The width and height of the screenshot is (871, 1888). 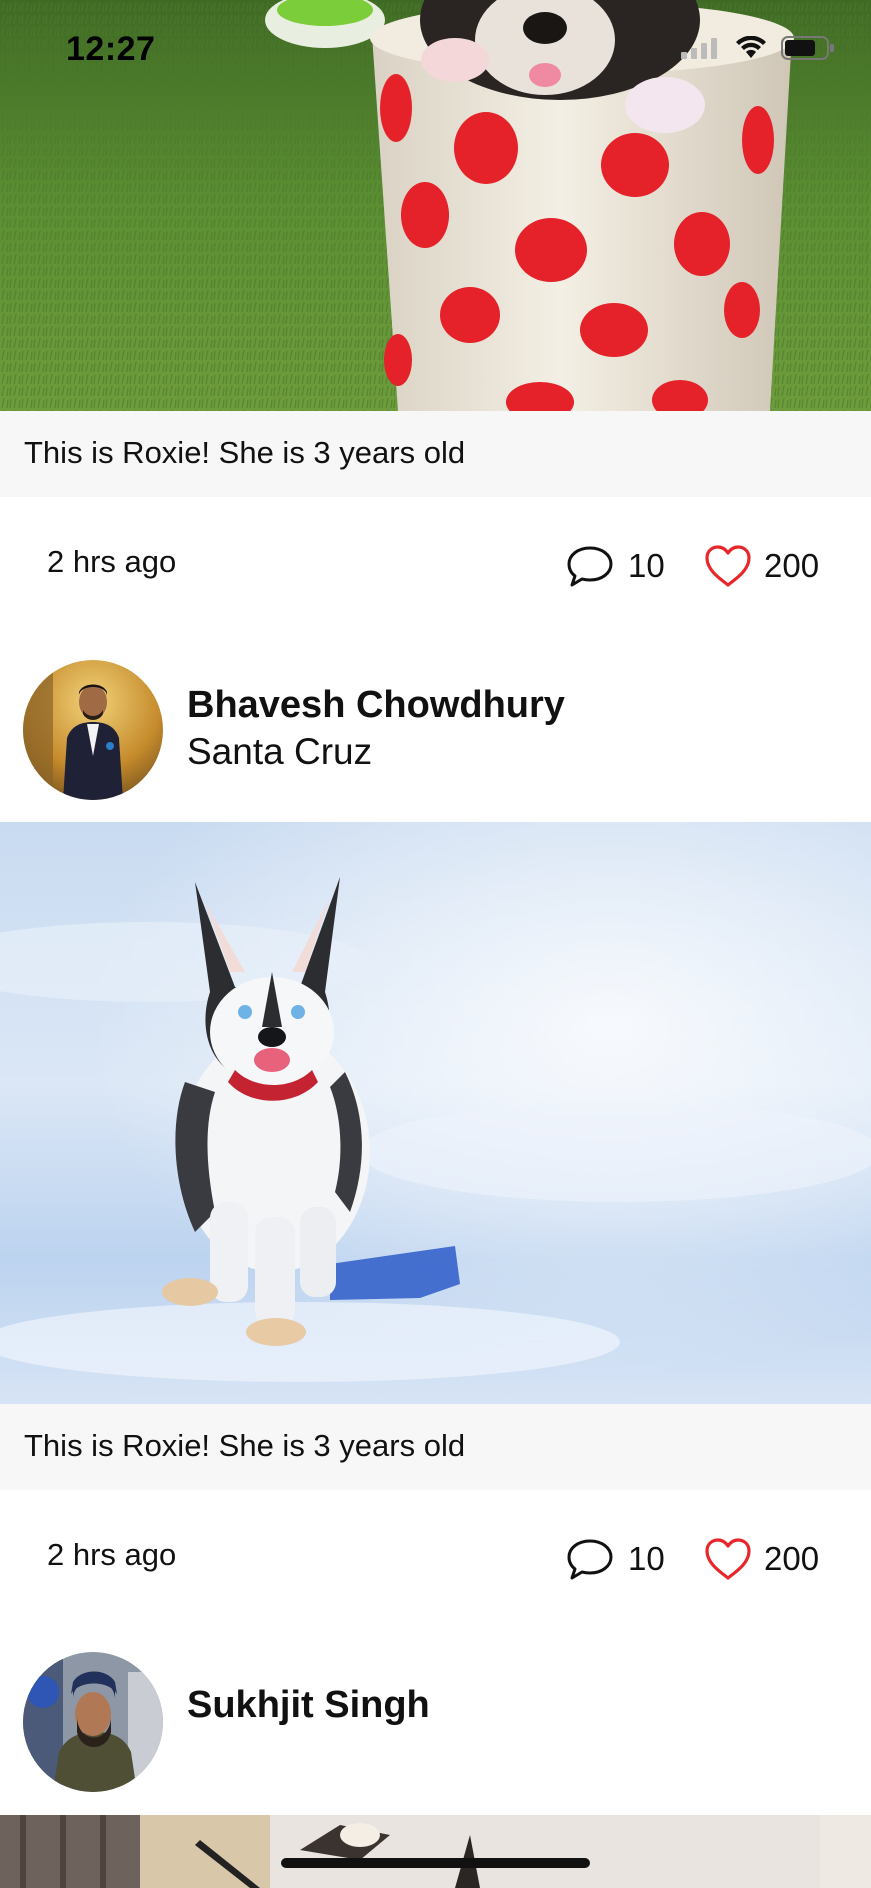 I want to click on user-name: Bhavesh Chowdhury, so click(x=376, y=705).